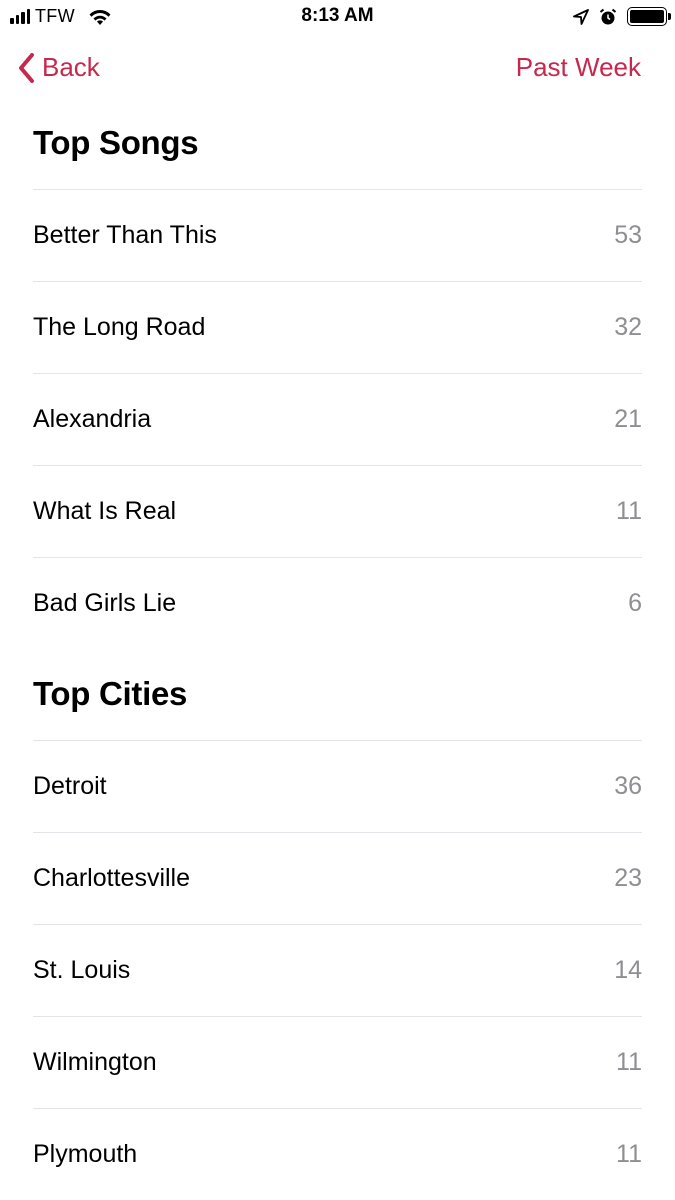 The width and height of the screenshot is (675, 1200). Describe the element at coordinates (635, 603) in the screenshot. I see `song-count: 6` at that location.